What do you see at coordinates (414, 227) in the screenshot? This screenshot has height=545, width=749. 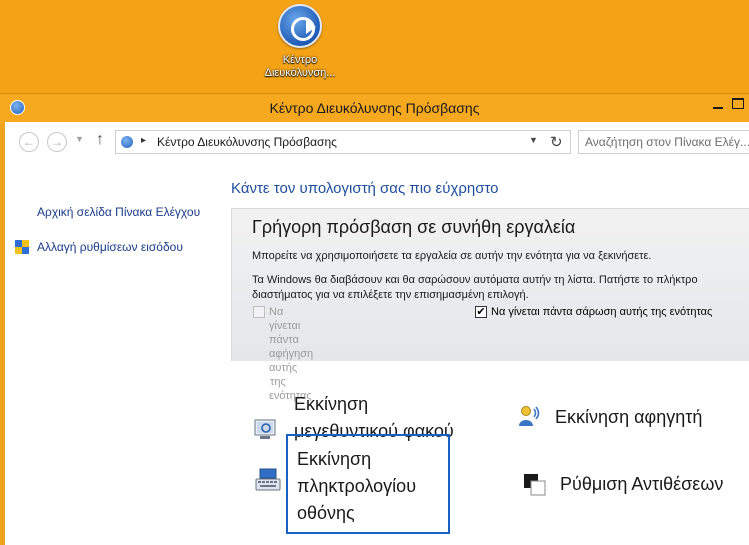 I see `quick-access-title: Γρήγορη πρόσβαση σε συνήθη εργαλεία` at bounding box center [414, 227].